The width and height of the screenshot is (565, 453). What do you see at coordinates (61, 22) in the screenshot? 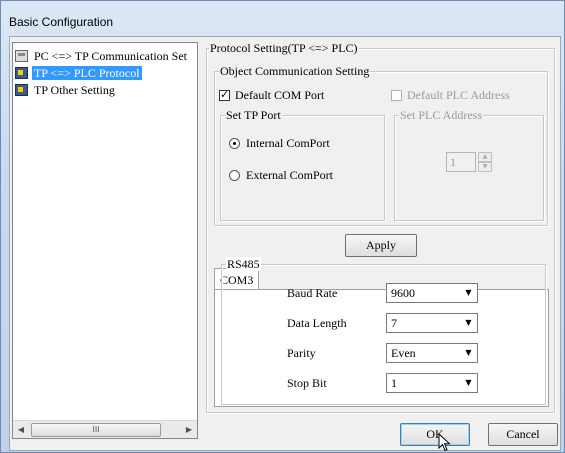
I see `window-title: Basic Configuration` at bounding box center [61, 22].